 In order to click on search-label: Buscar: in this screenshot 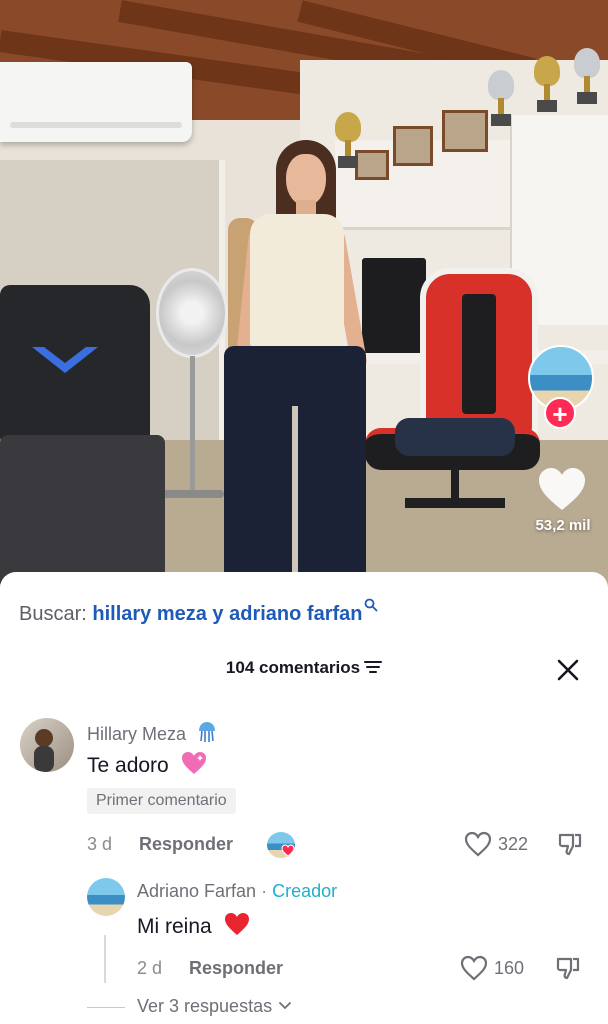, I will do `click(53, 614)`.